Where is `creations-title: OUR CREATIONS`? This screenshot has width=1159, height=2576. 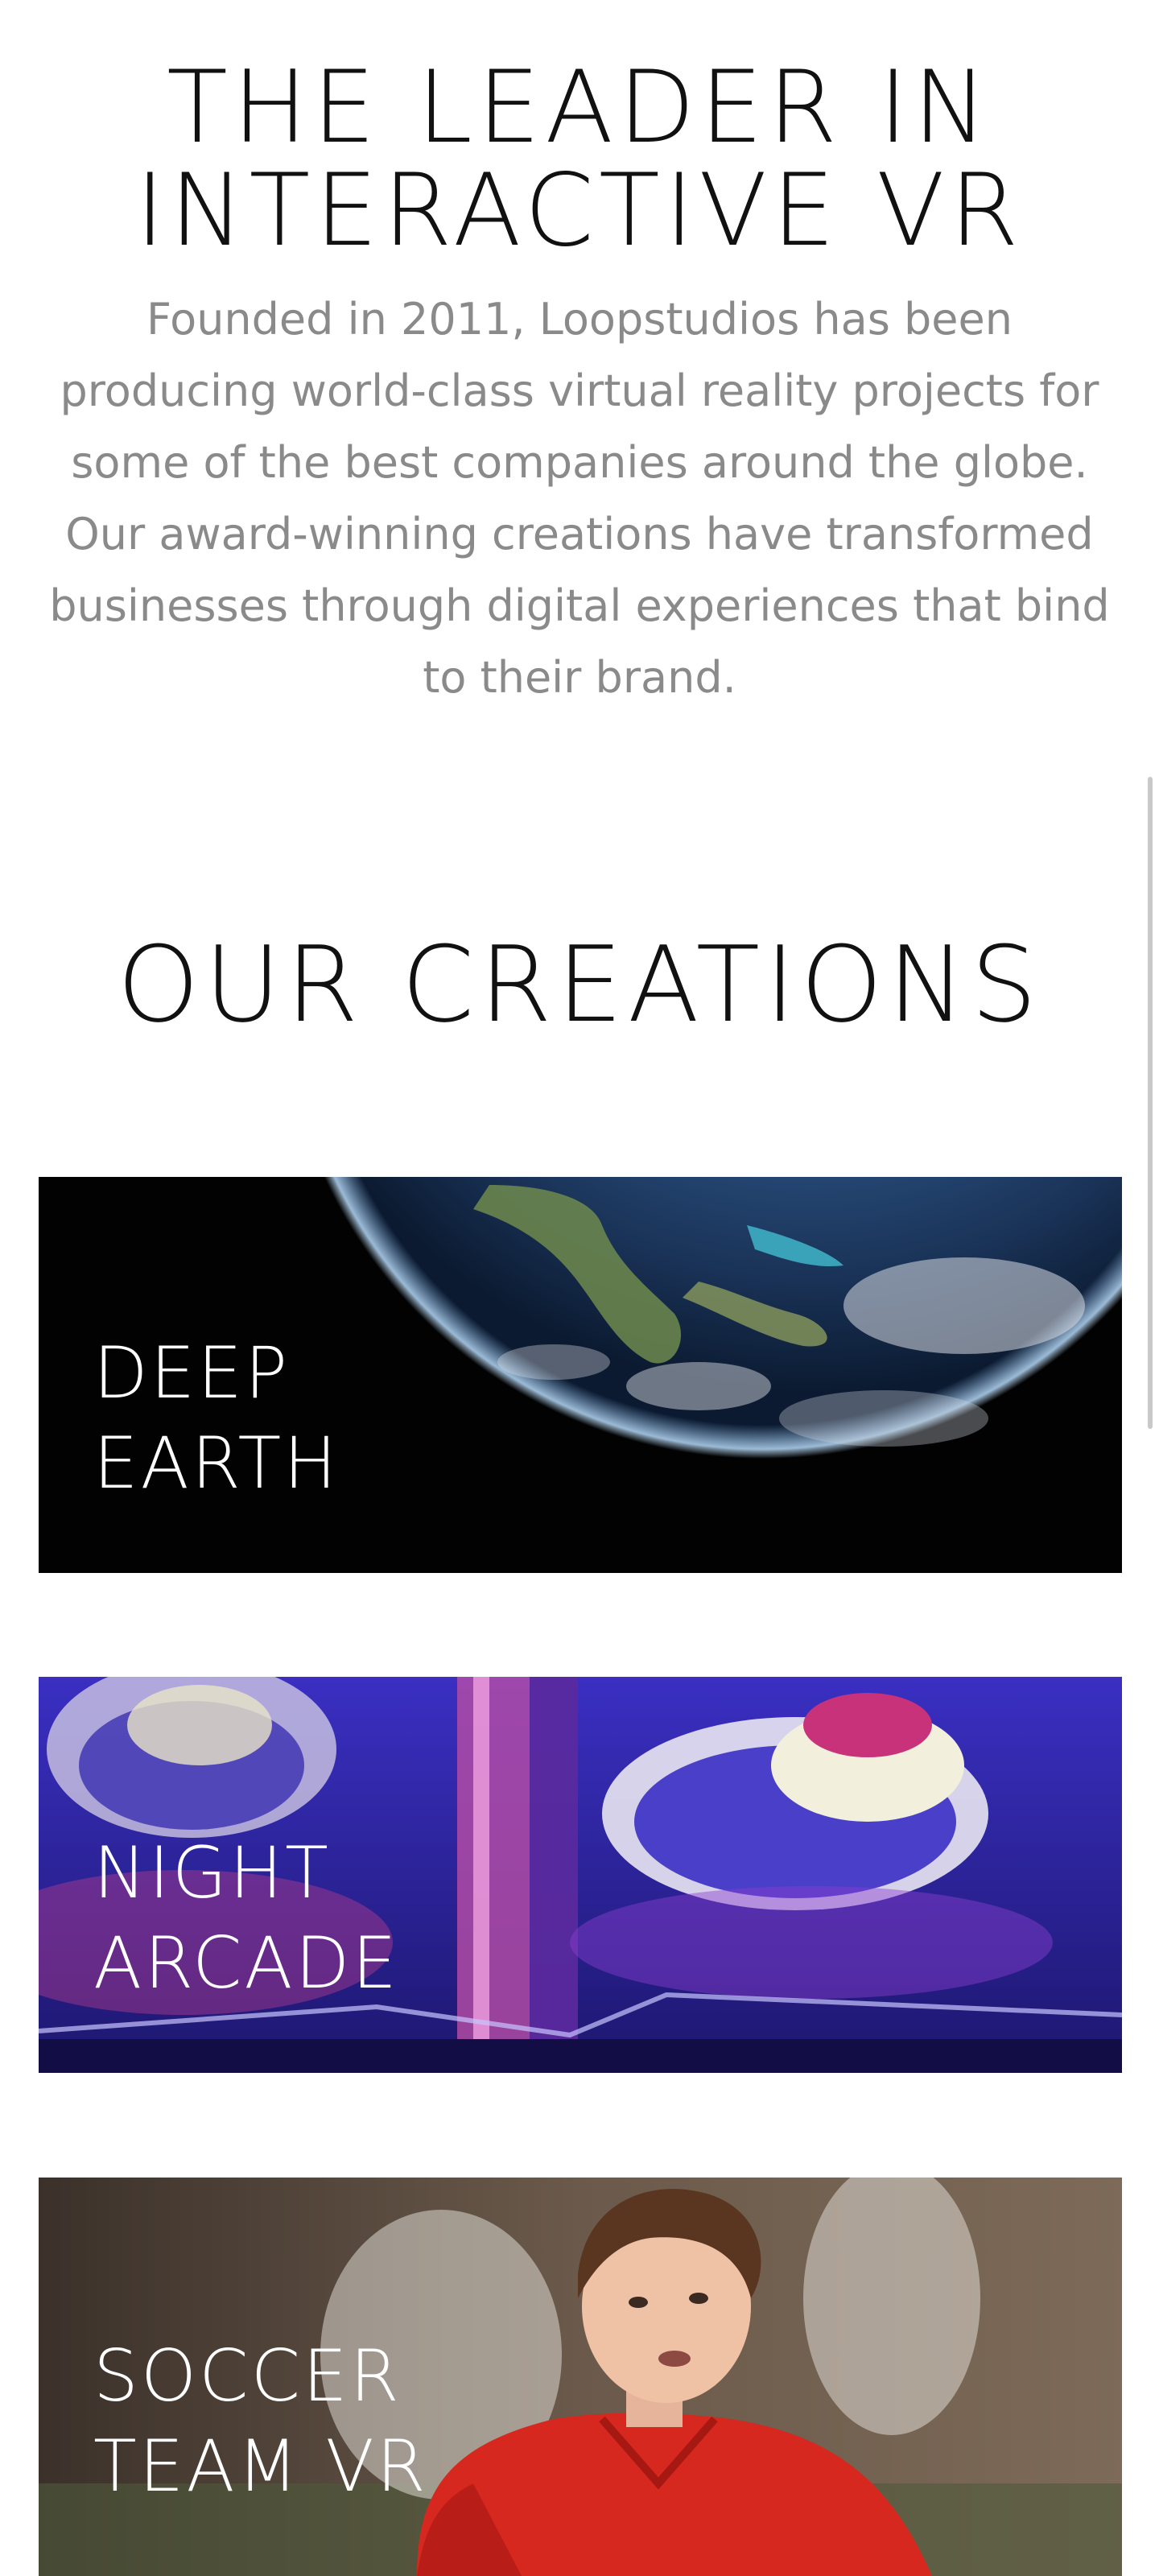
creations-title: OUR CREATIONS is located at coordinates (579, 984).